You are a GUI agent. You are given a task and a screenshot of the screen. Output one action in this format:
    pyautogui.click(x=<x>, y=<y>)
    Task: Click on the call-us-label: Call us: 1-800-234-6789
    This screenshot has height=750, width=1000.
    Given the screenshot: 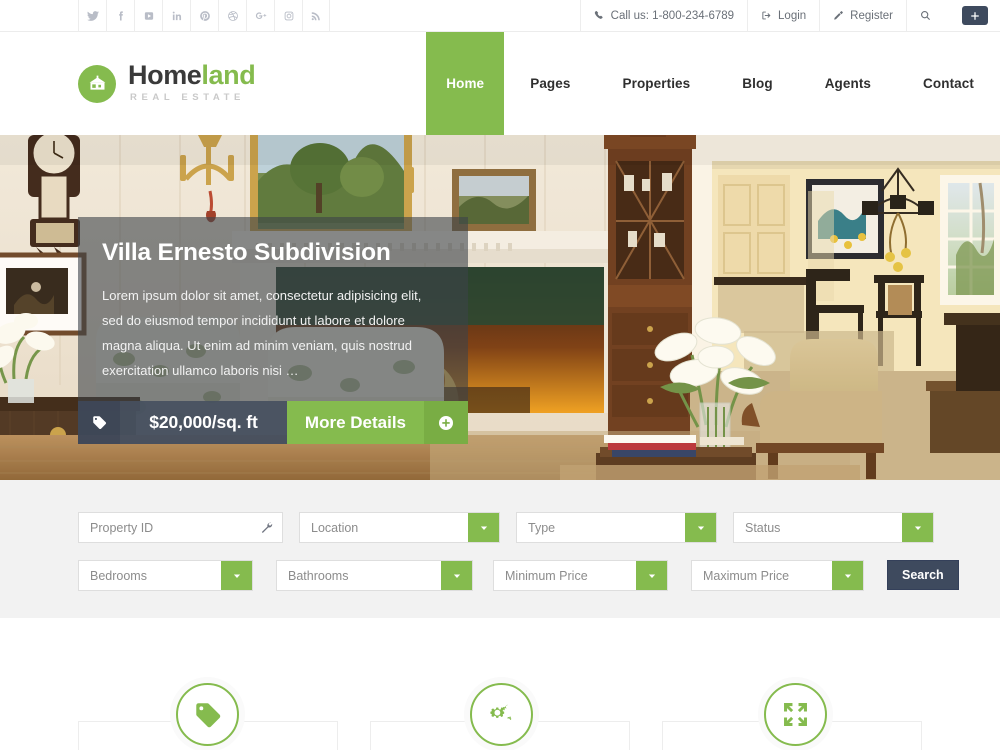 What is the action you would take?
    pyautogui.click(x=672, y=15)
    